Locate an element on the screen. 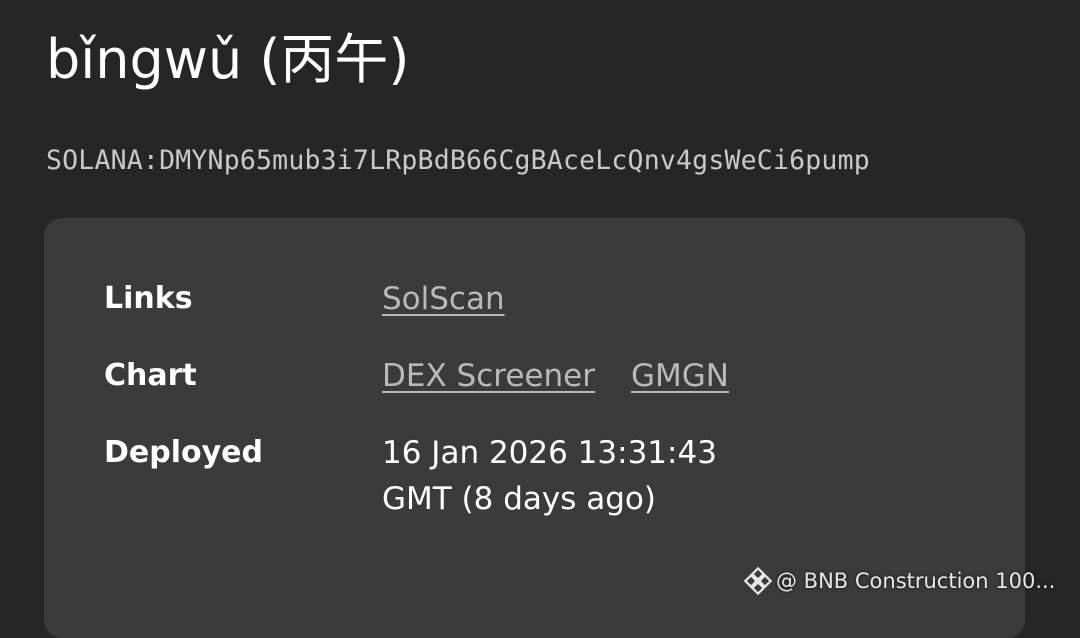 This screenshot has height=638, width=1080. deployed-label: Deployed is located at coordinates (183, 452).